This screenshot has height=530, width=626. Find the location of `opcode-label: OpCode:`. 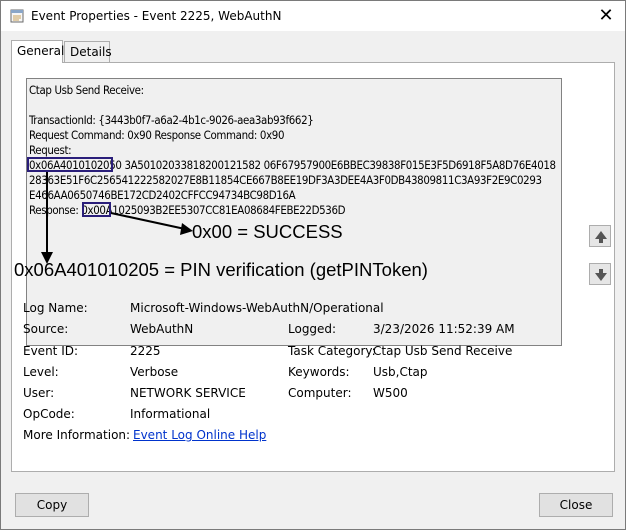

opcode-label: OpCode: is located at coordinates (49, 414).